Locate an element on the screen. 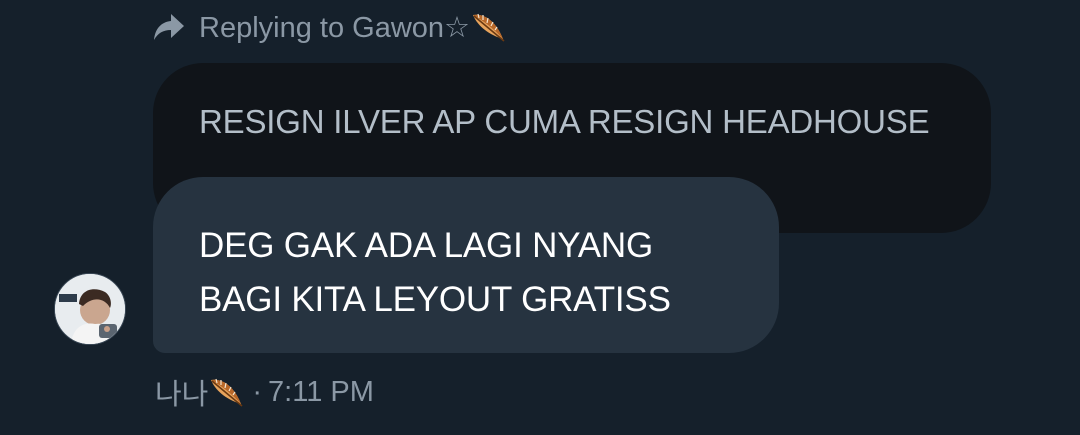 Image resolution: width=1080 pixels, height=435 pixels. quoted-message-text: RESIGN ILVER AP CUMA RESIGN HEADHOUSE is located at coordinates (564, 121).